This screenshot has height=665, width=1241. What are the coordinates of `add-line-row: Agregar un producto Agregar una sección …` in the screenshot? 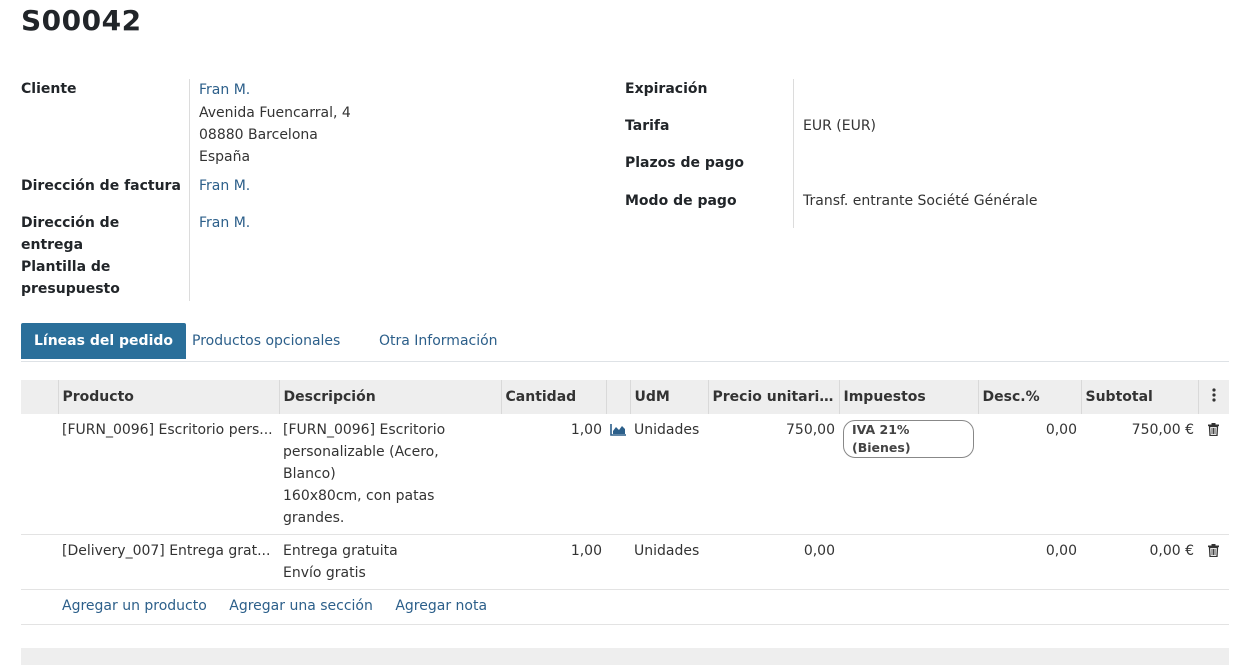 It's located at (625, 607).